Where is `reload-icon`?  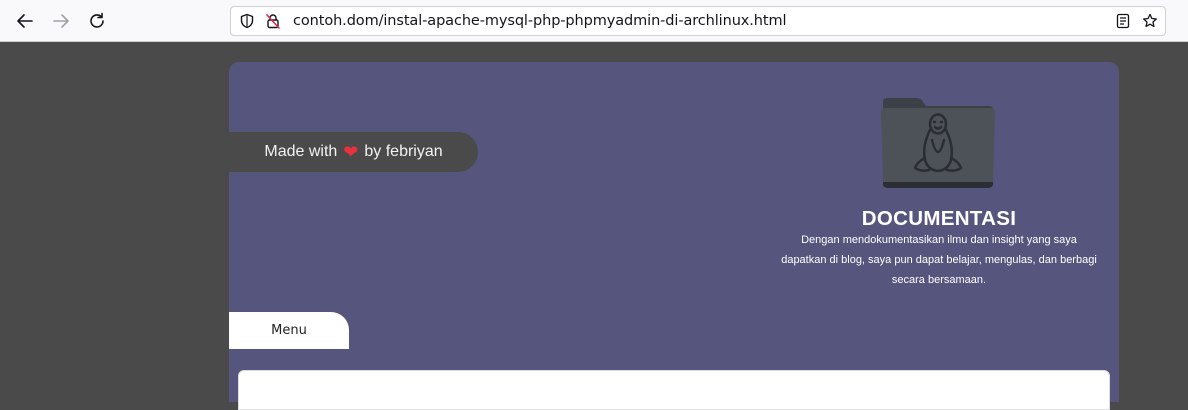 reload-icon is located at coordinates (97, 20).